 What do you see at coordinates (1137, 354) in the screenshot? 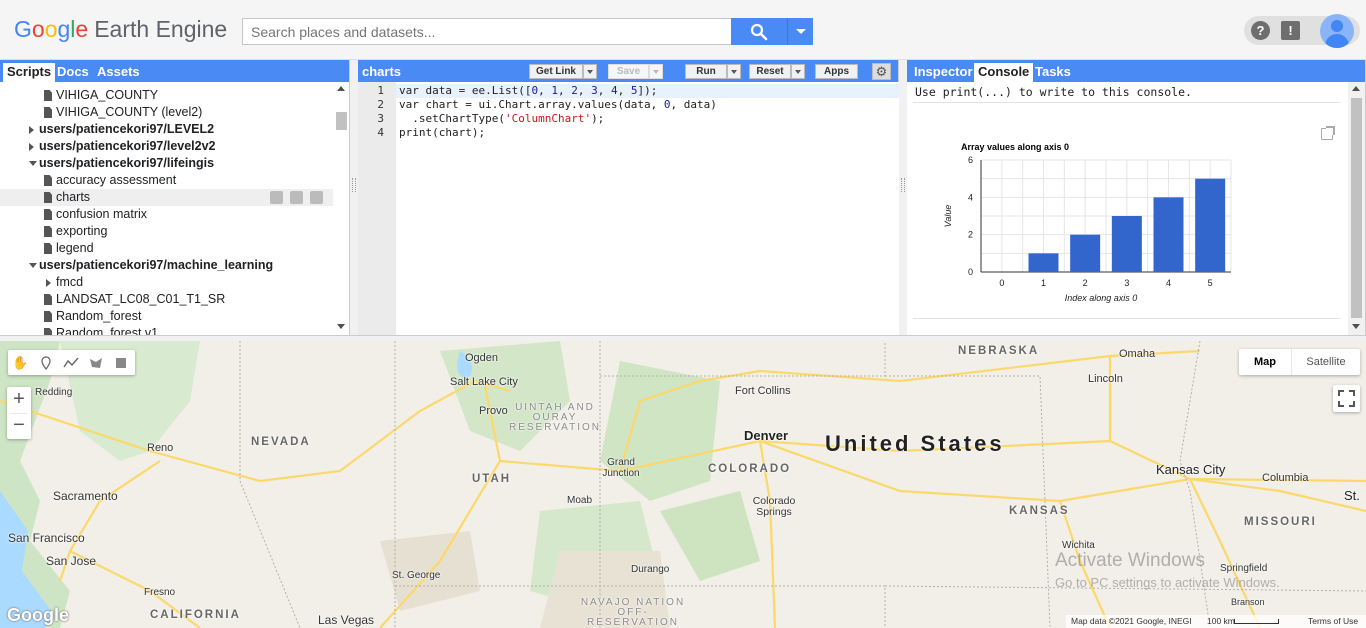
I see `map-label-city: Omaha` at bounding box center [1137, 354].